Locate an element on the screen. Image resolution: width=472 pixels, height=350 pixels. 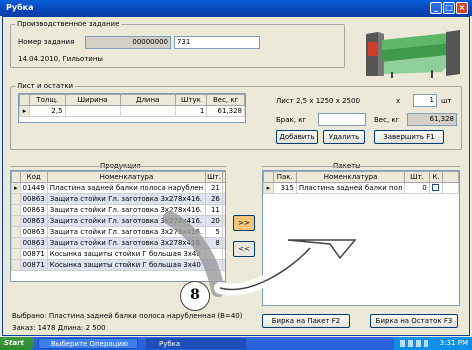
weight-label: Вес, кг is located at coordinates (387, 120).